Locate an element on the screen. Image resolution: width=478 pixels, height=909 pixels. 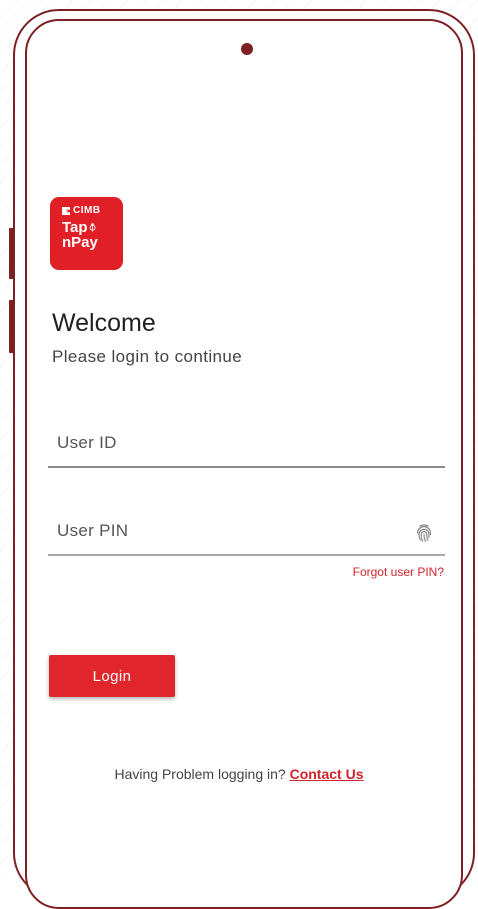
fingerprint-icon is located at coordinates (424, 533).